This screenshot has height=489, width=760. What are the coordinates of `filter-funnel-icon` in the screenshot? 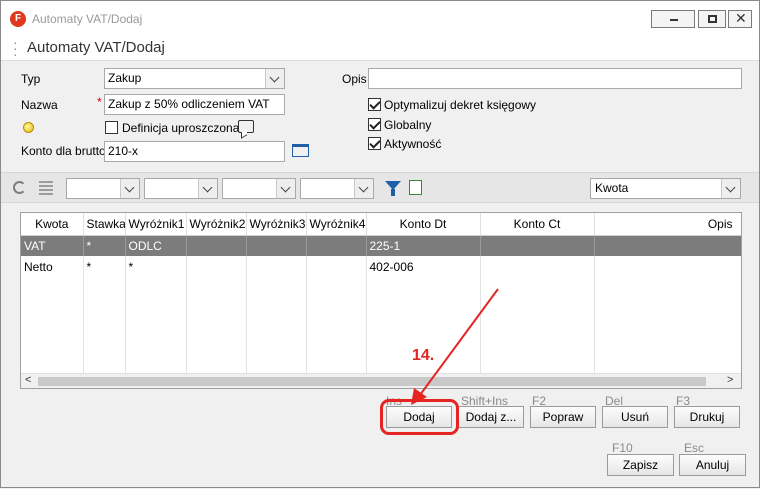 It's located at (393, 188).